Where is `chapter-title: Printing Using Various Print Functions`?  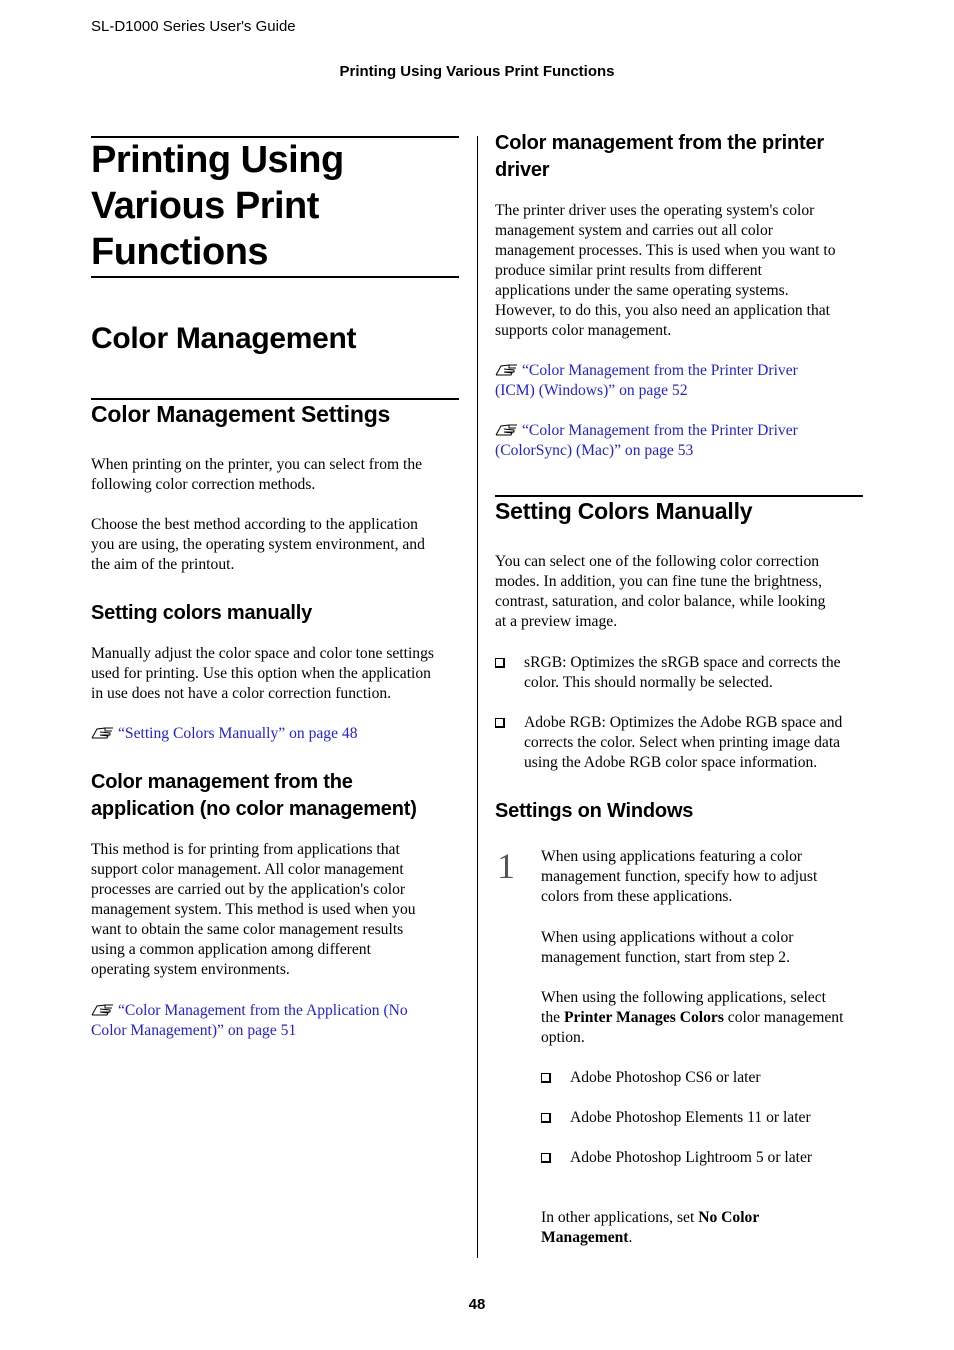
chapter-title: Printing Using Various Print Functions is located at coordinates (217, 206).